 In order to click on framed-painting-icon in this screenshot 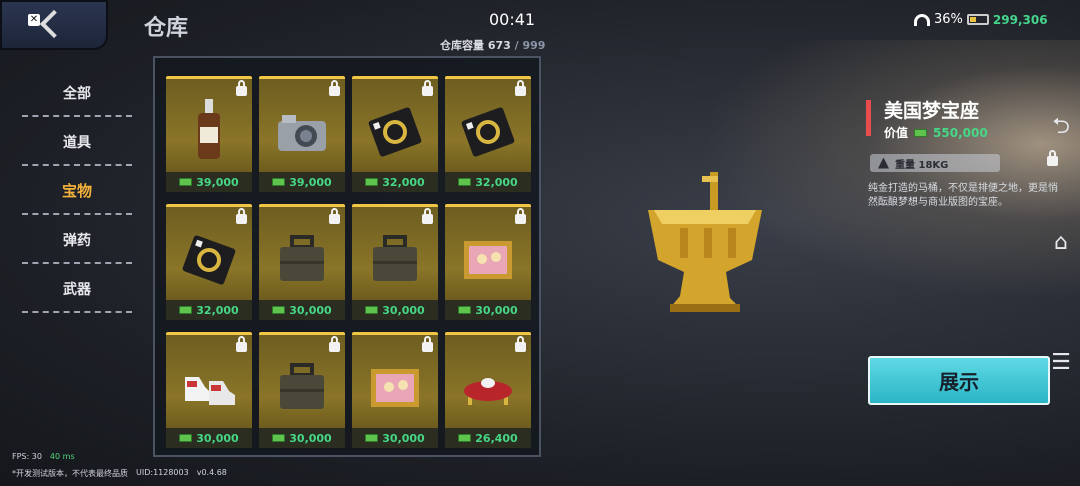, I will do `click(488, 260)`.